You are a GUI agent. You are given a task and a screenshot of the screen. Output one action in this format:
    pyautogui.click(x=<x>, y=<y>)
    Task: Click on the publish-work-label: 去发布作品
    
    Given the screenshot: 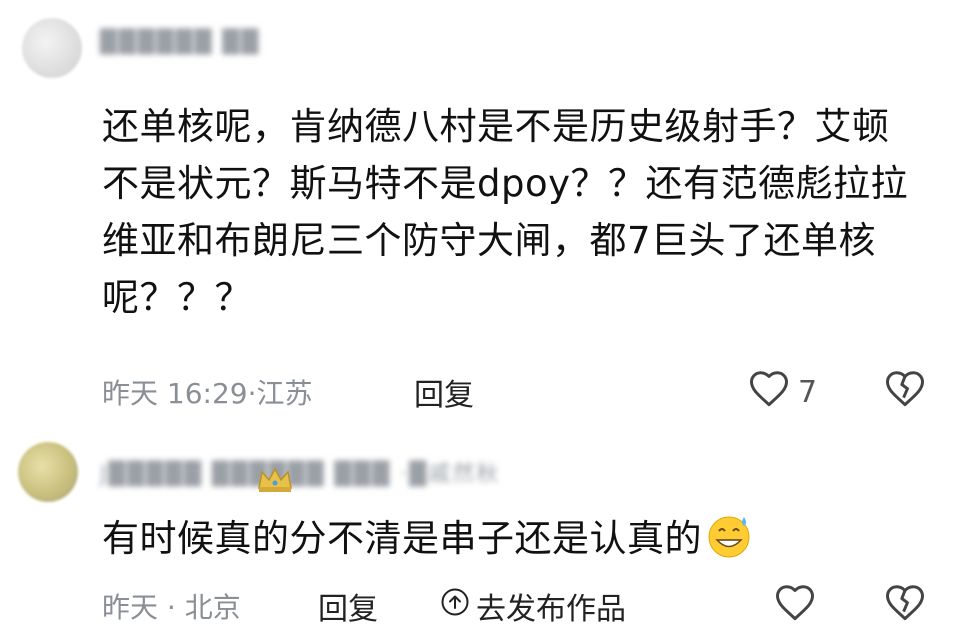 What is the action you would take?
    pyautogui.click(x=551, y=609)
    